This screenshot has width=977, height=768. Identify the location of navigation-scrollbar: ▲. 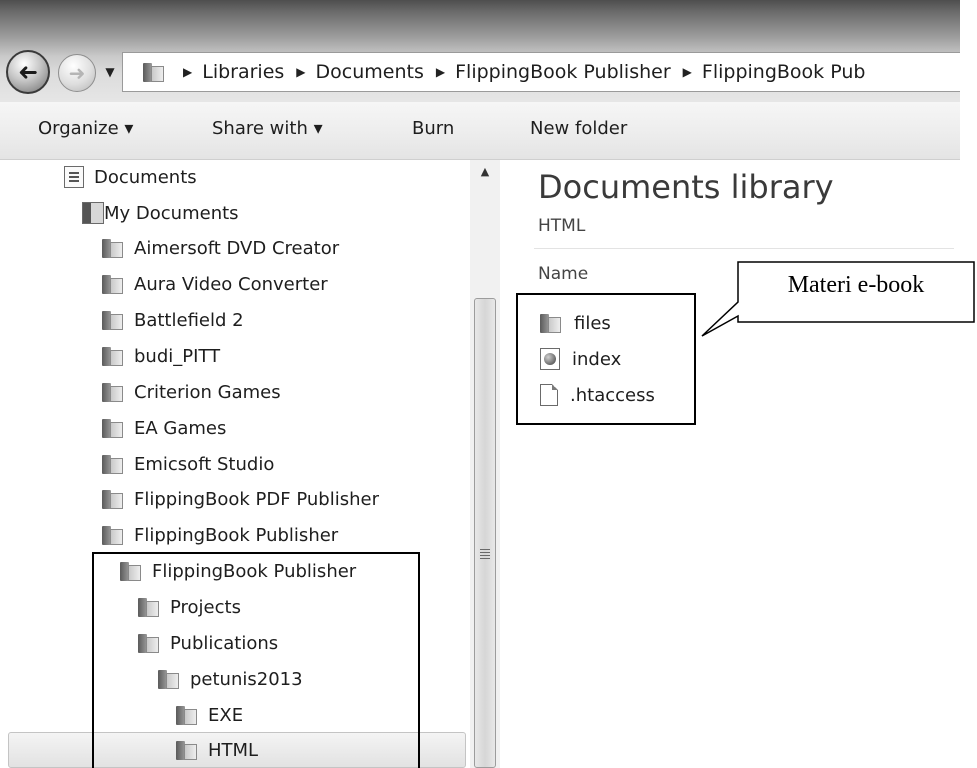
(485, 464).